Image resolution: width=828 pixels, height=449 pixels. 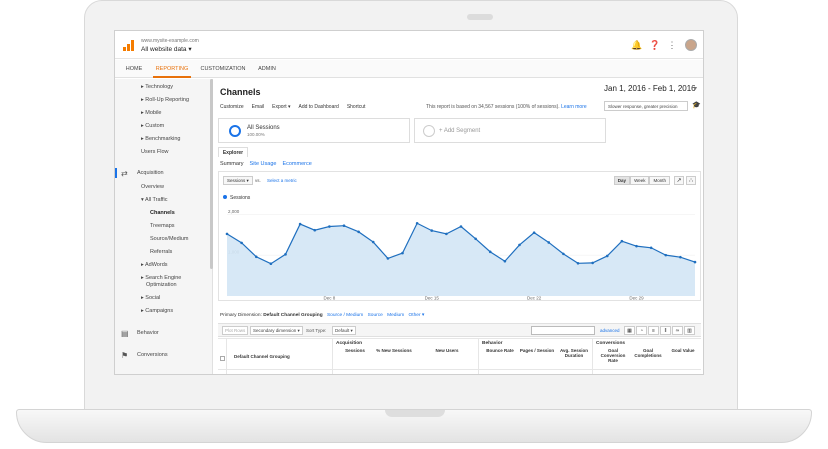 I want to click on pie-view-icon: ◔, so click(x=641, y=330).